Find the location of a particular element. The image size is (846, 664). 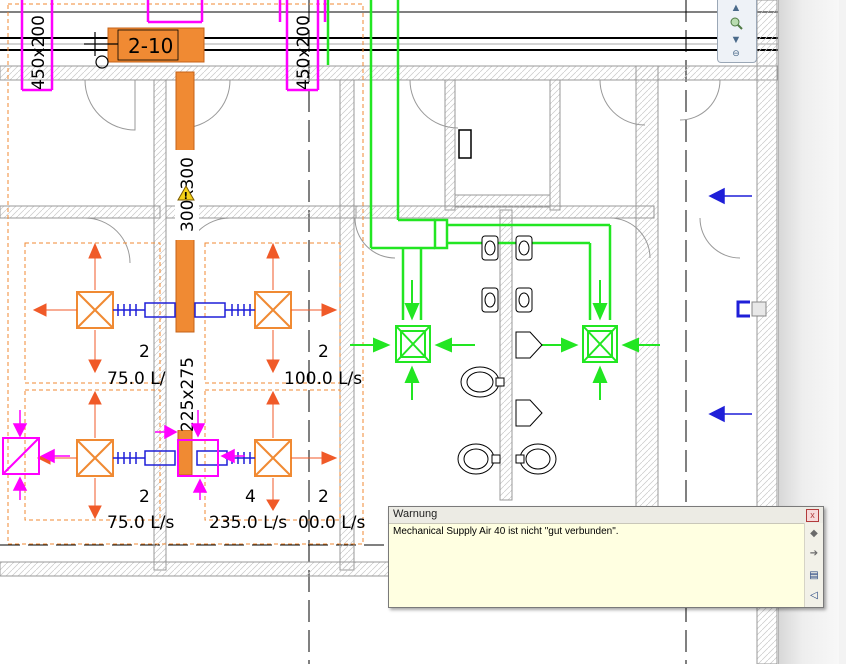

terminal-flow-1: 75.0 L/ is located at coordinates (136, 379).